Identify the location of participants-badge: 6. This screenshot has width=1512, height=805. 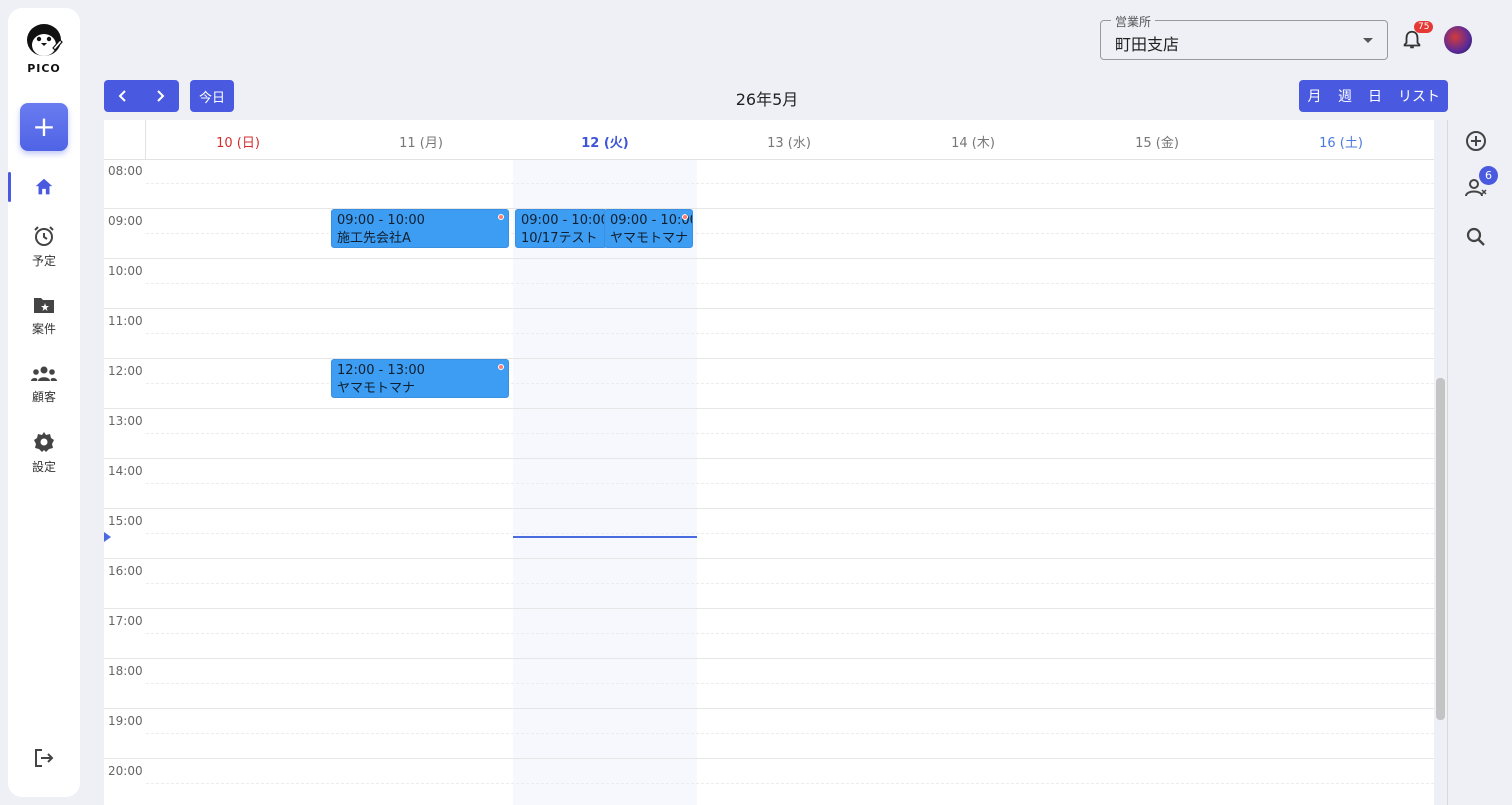
(1488, 175).